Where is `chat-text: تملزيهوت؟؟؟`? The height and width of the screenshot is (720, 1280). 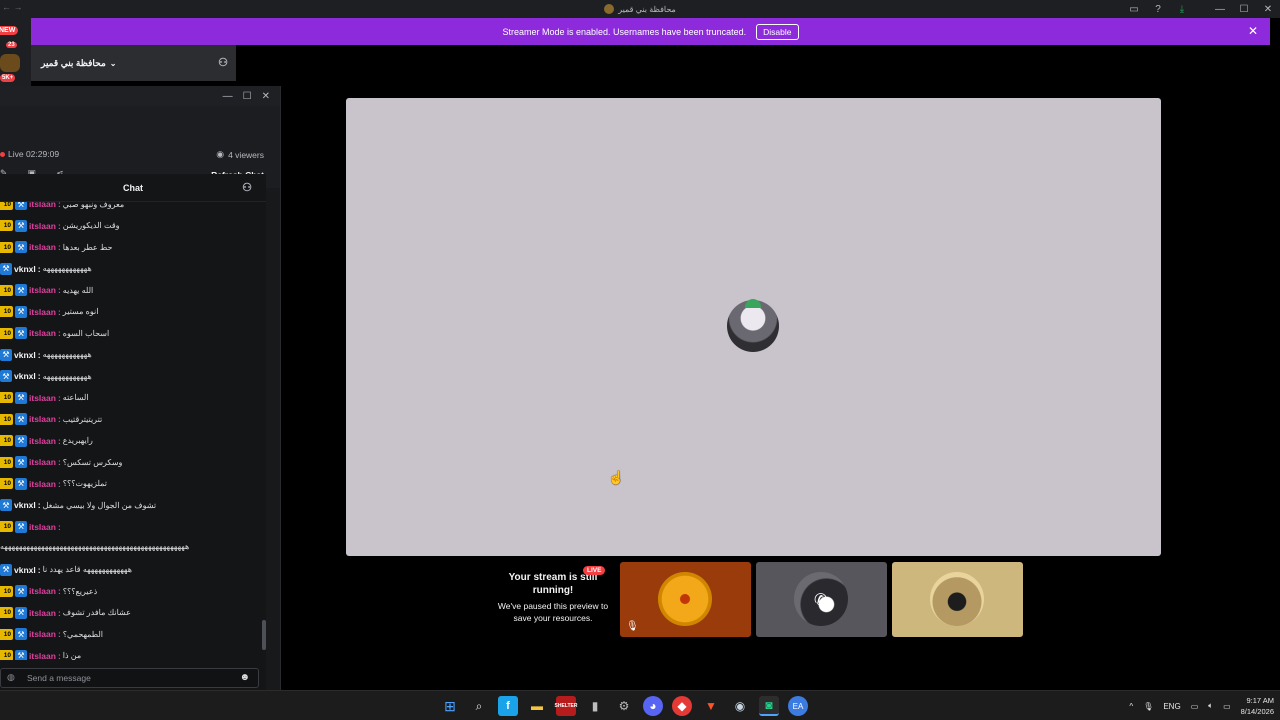
chat-text: تملزيهوت؟؟؟ is located at coordinates (85, 483).